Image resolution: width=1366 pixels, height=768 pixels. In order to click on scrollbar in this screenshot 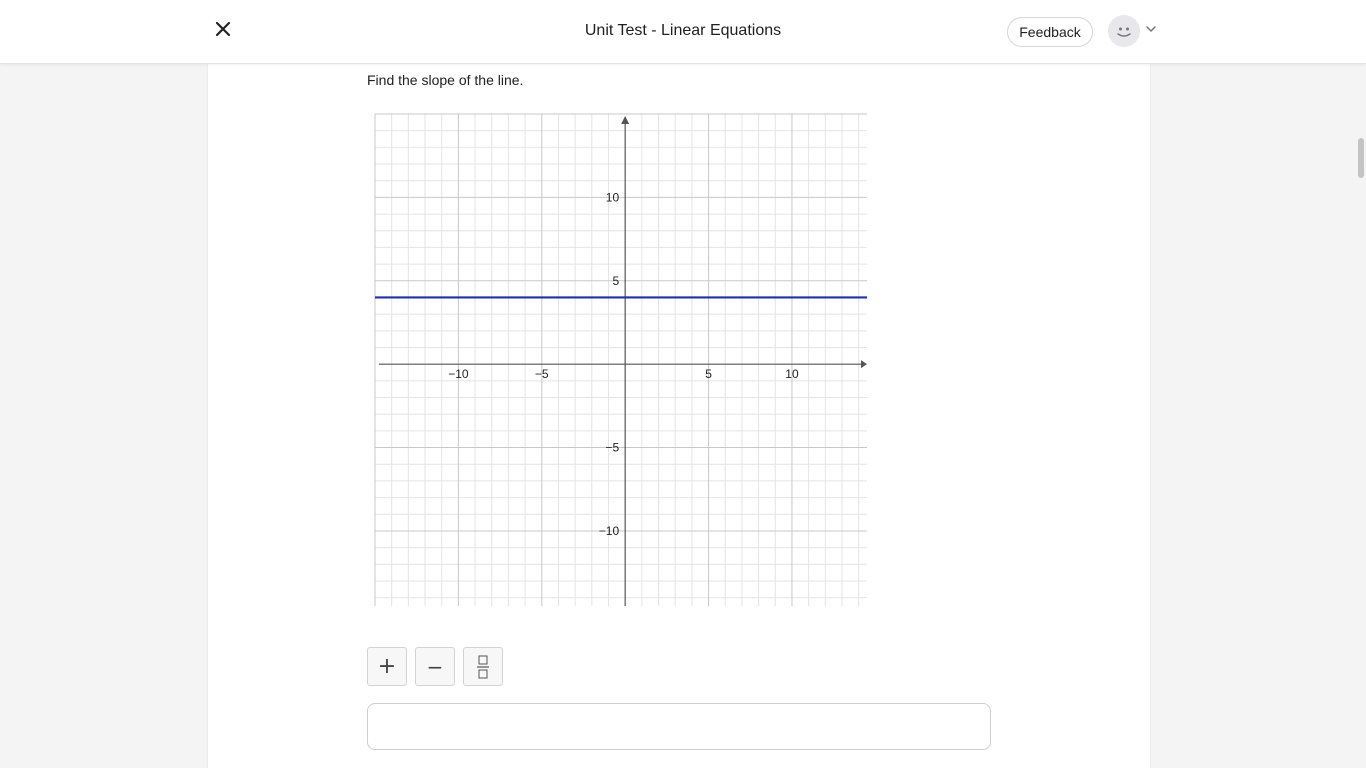, I will do `click(1361, 416)`.